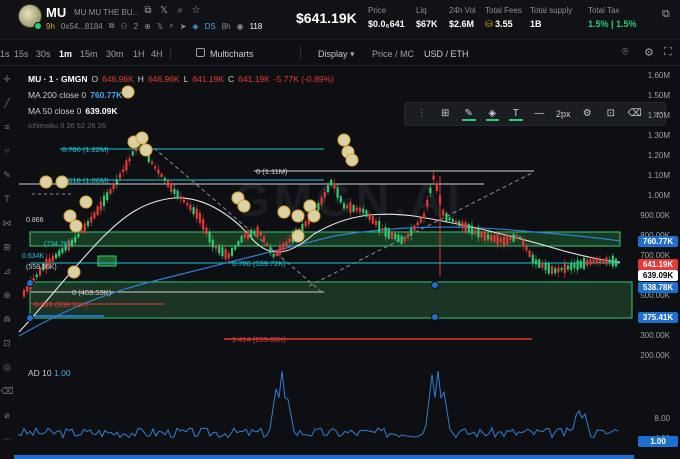  Describe the element at coordinates (82, 26) in the screenshot. I see `token-address: 0x54...8184` at that location.